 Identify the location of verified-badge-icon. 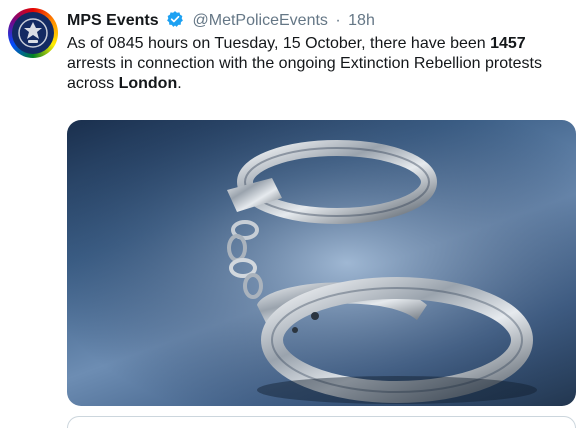
(175, 22).